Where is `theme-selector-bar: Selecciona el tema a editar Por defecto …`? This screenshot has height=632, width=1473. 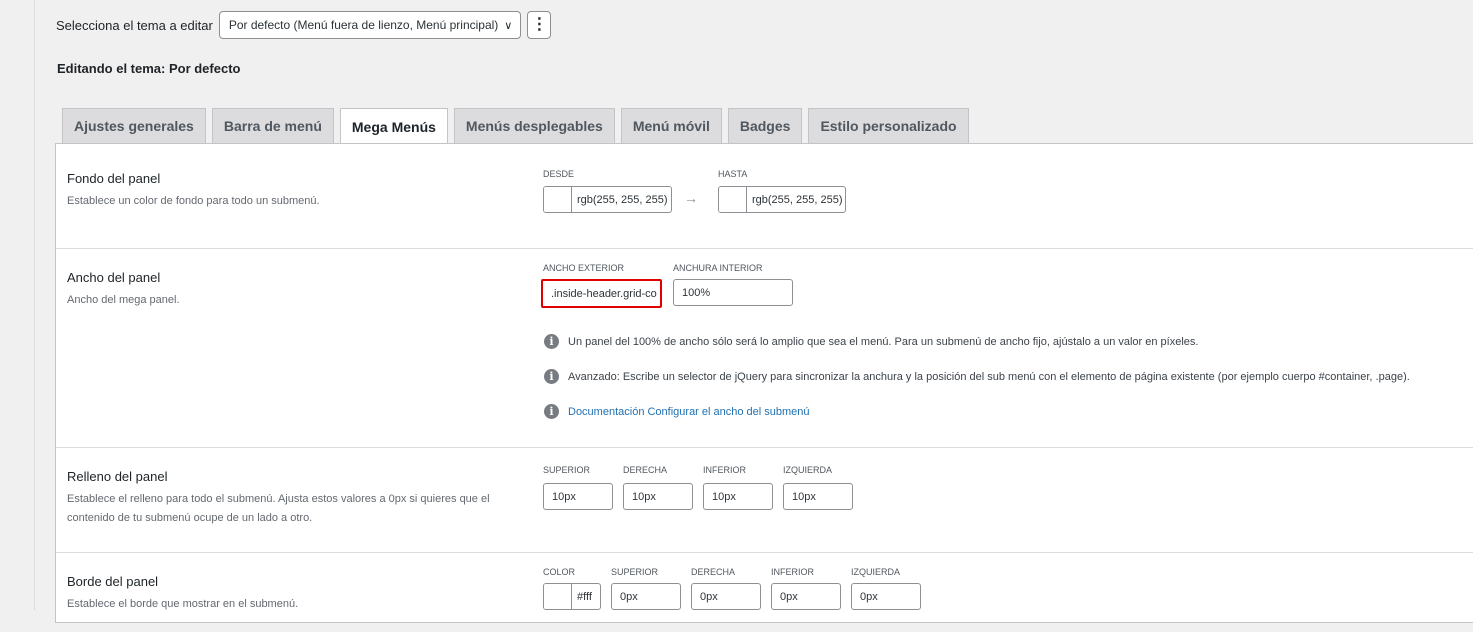
theme-selector-bar: Selecciona el tema a editar Por defecto … is located at coordinates (304, 25).